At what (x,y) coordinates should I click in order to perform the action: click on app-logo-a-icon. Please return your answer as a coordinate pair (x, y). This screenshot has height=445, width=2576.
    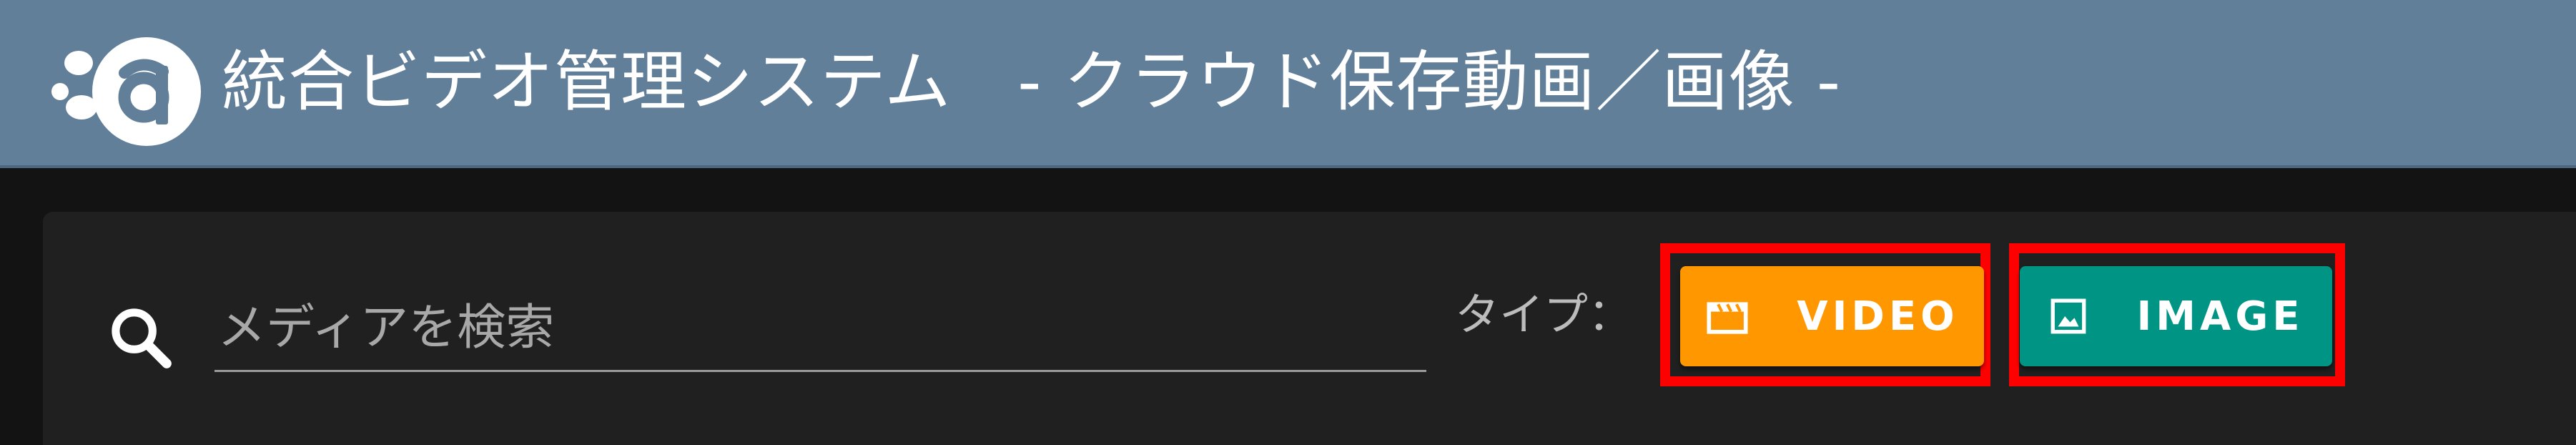
    Looking at the image, I should click on (126, 91).